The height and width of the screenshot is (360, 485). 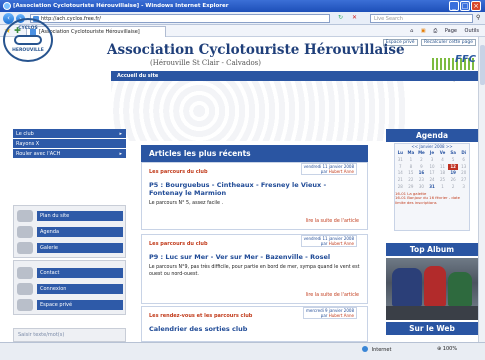 What do you see at coordinates (411, 180) in the screenshot?
I see `calendar-day: 22` at bounding box center [411, 180].